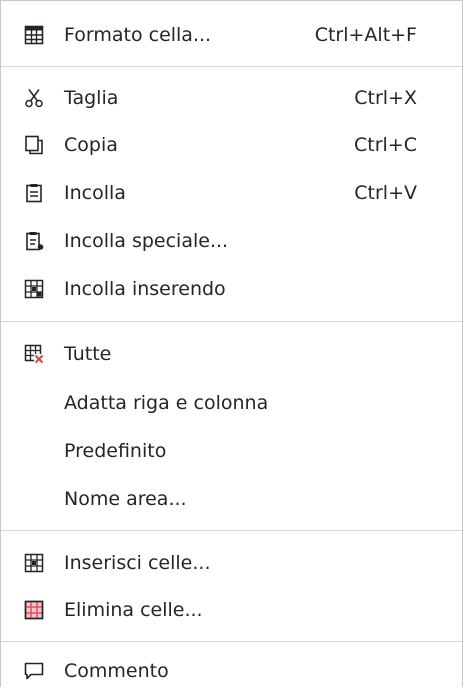 The height and width of the screenshot is (695, 465). What do you see at coordinates (34, 35) in the screenshot?
I see `table-grid-icon` at bounding box center [34, 35].